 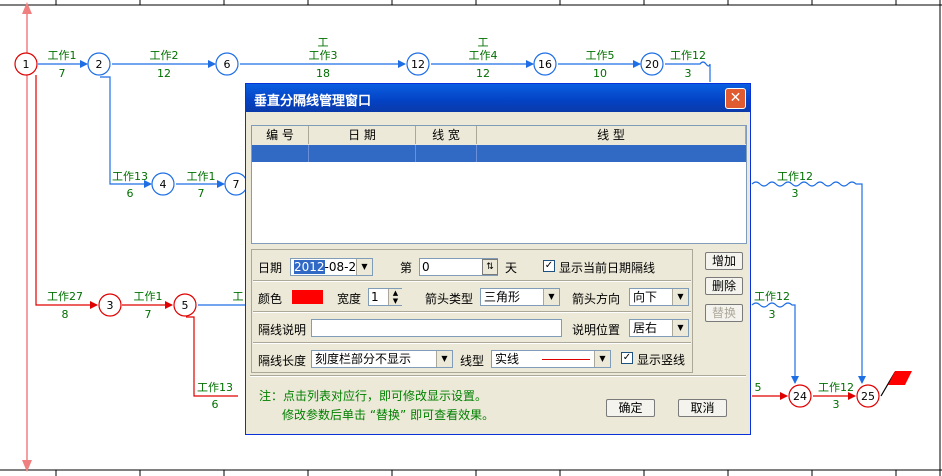 What do you see at coordinates (868, 396) in the screenshot?
I see `node-25: 25` at bounding box center [868, 396].